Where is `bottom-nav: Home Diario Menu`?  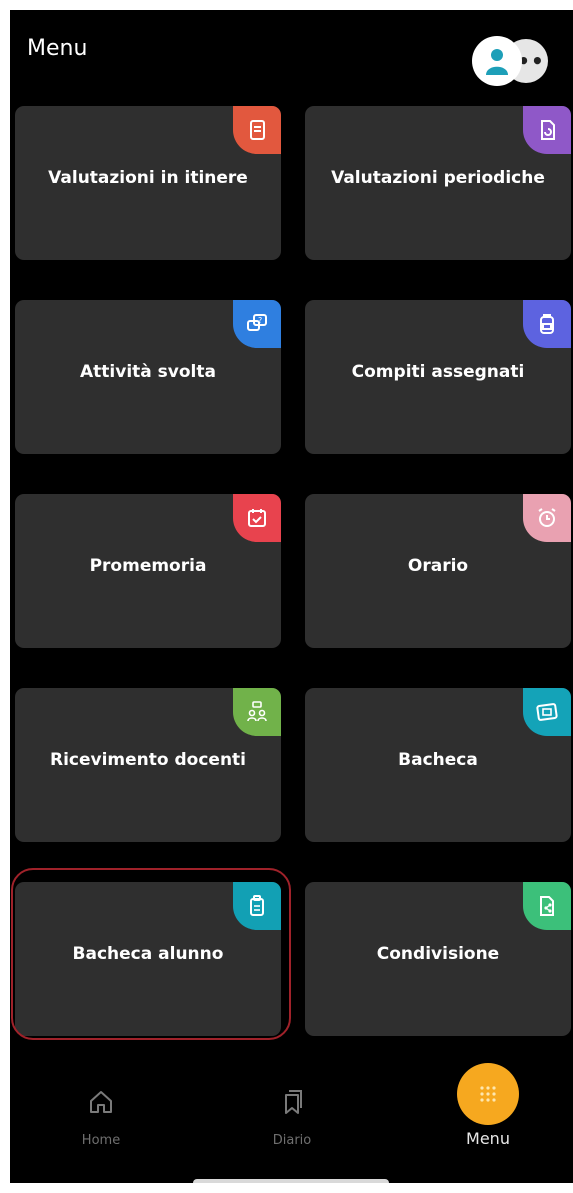
bottom-nav: Home Diario Menu is located at coordinates (291, 1107).